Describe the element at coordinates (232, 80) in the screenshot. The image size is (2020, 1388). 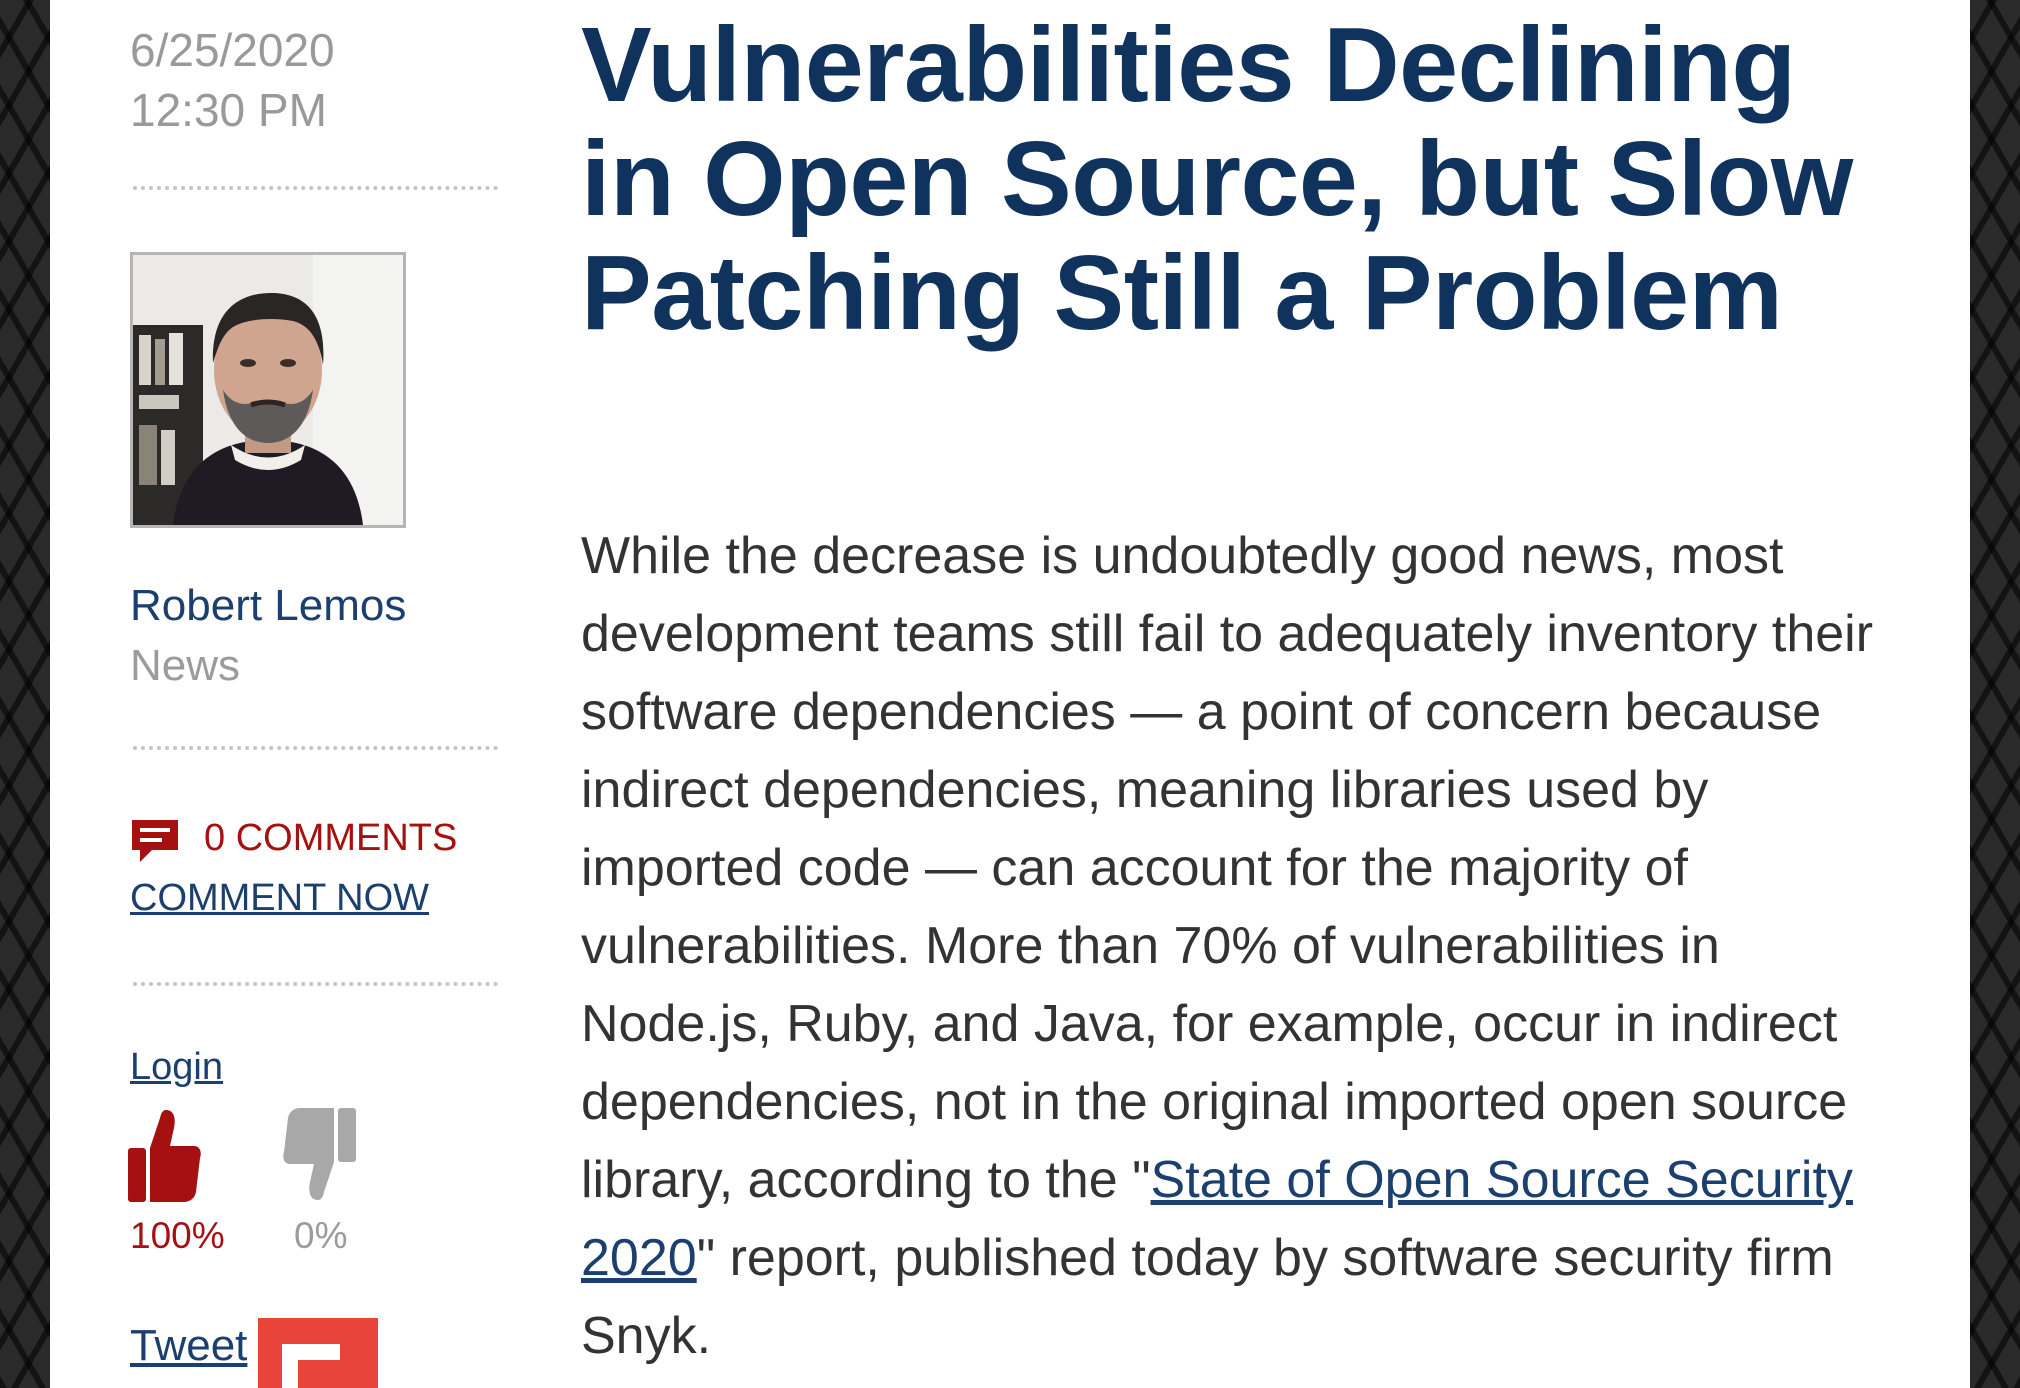
I see `article-datetime: 6/25/2020 12:30 PM` at that location.